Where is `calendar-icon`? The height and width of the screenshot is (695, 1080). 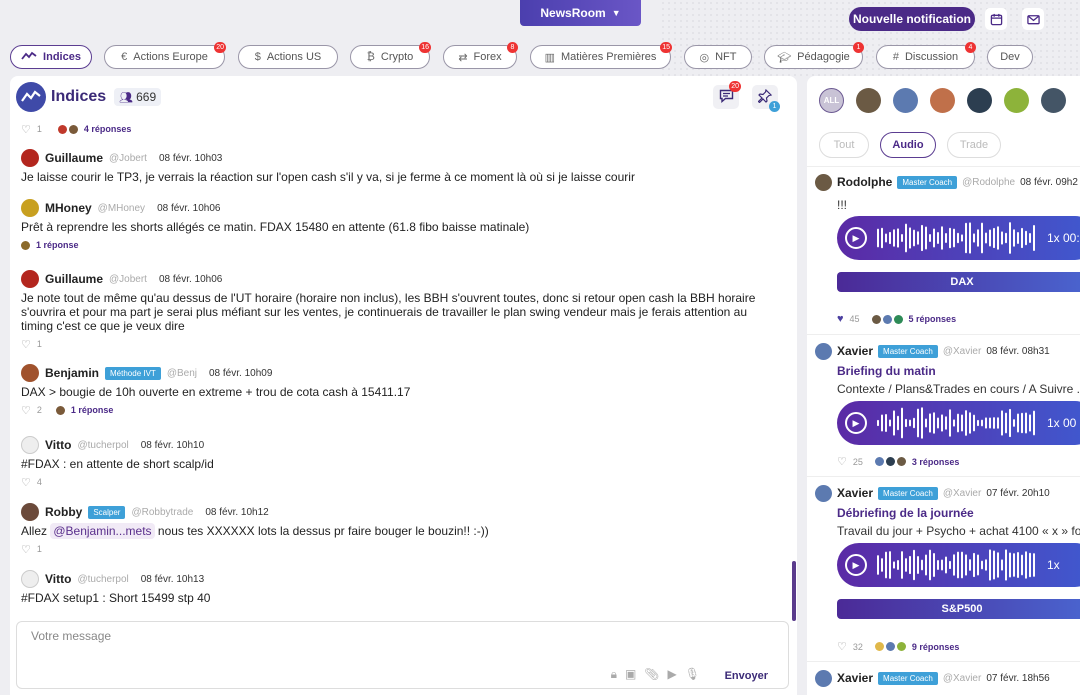
calendar-icon is located at coordinates (996, 19).